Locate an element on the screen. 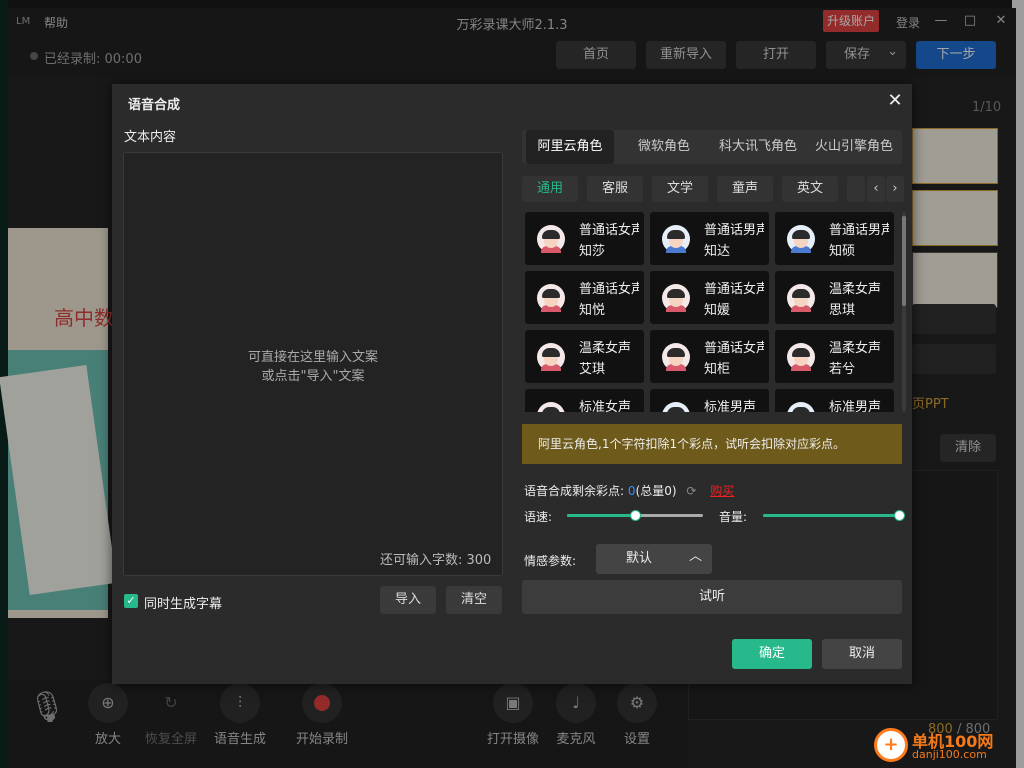 This screenshot has width=1024, height=768. placeholder-line2: 或点击"导入"文案 is located at coordinates (313, 376).